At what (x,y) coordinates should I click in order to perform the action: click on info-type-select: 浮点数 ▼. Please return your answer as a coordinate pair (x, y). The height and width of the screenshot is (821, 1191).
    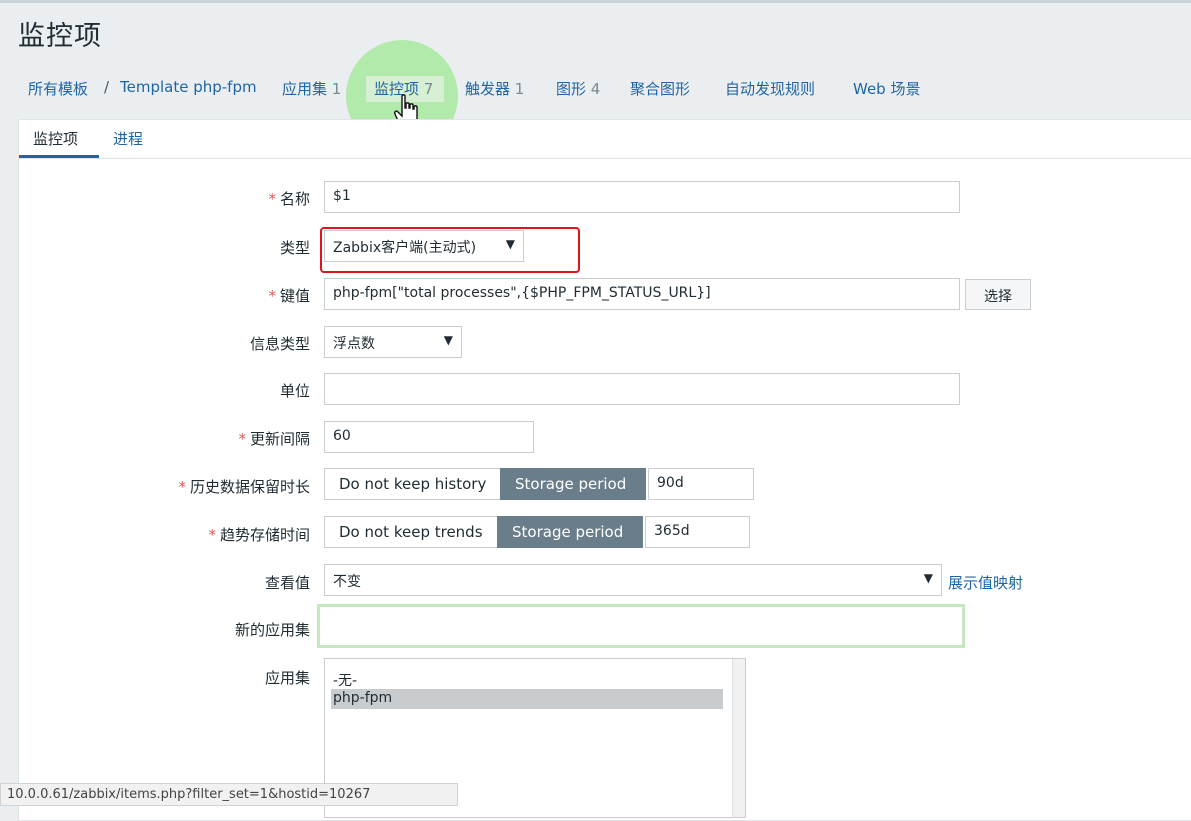
    Looking at the image, I should click on (393, 342).